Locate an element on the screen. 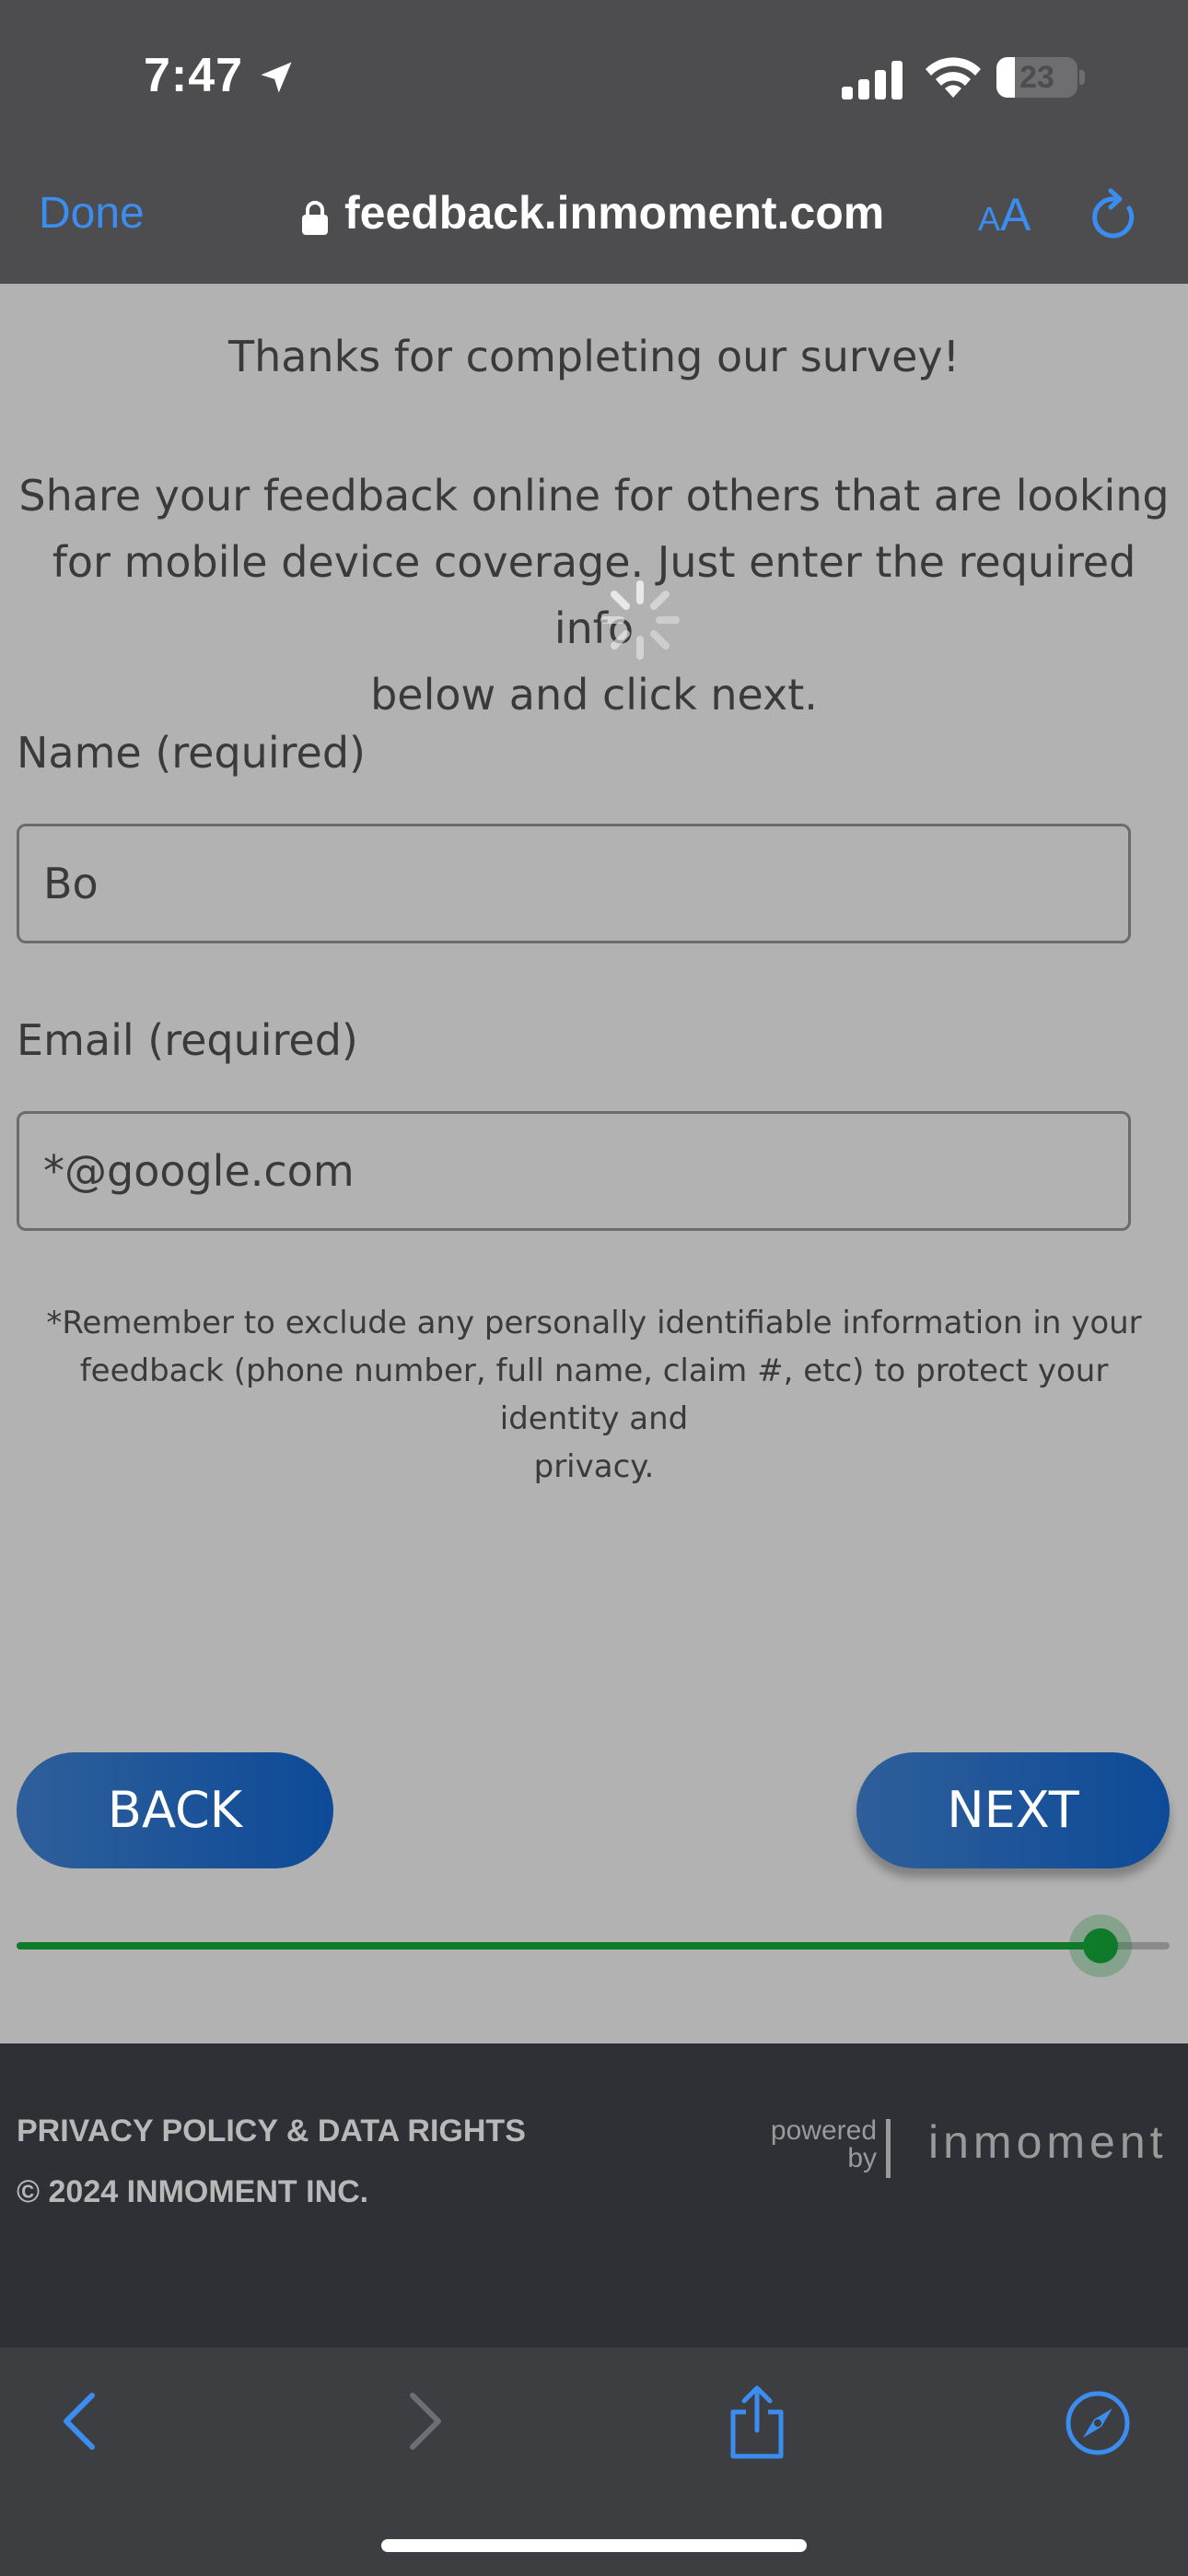  progress-knob is located at coordinates (1100, 1945).